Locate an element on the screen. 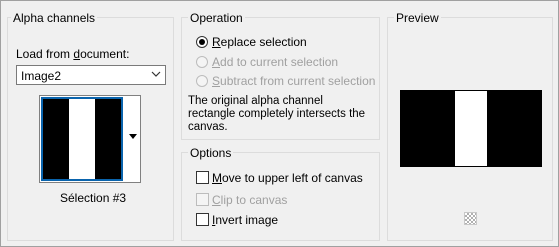  alpha-channels-group-title: Alpha channels is located at coordinates (54, 18).